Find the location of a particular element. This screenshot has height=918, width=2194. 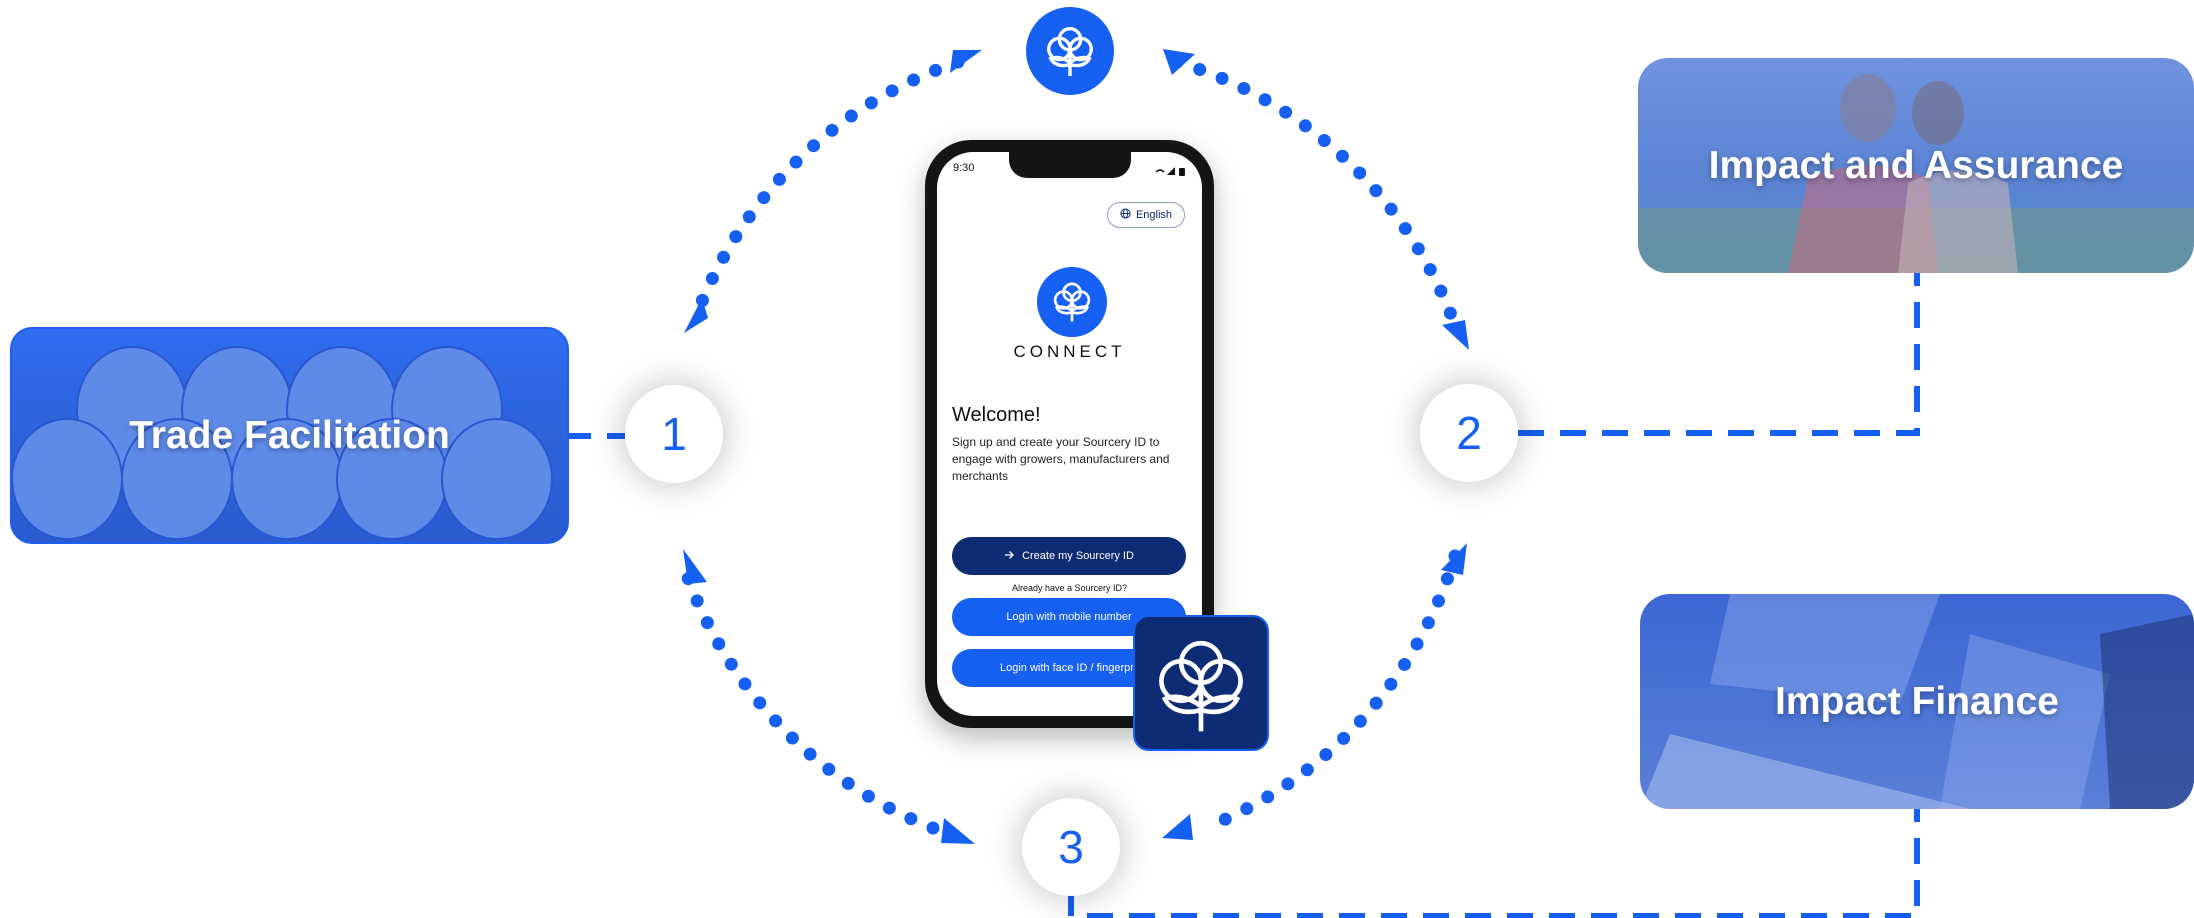

card-label-impact: Impact and Assurance is located at coordinates (1916, 165).